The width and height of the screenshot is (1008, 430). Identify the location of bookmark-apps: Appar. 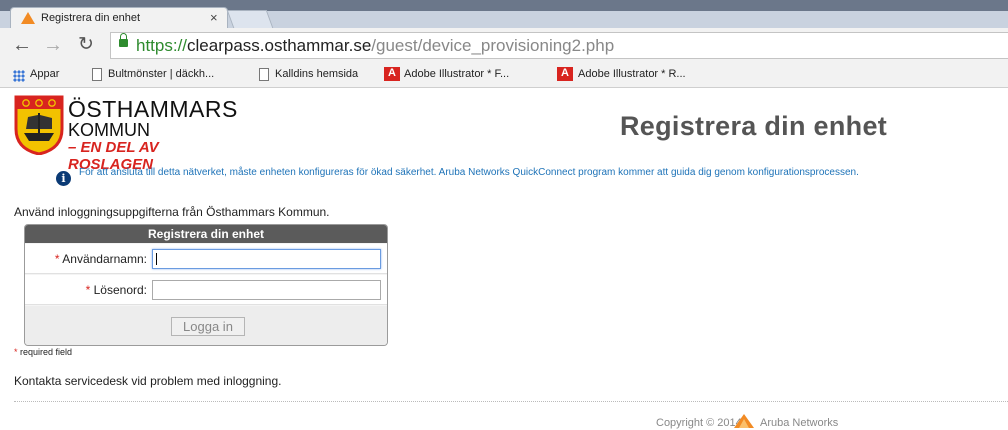
(44, 74).